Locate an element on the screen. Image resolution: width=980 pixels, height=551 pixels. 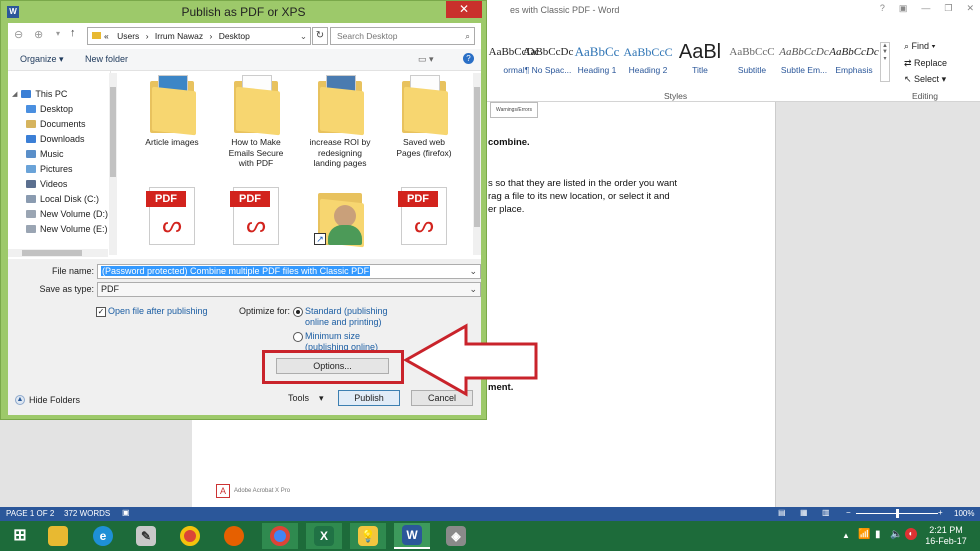
optimize-minimum-radio is located at coordinates (298, 337).